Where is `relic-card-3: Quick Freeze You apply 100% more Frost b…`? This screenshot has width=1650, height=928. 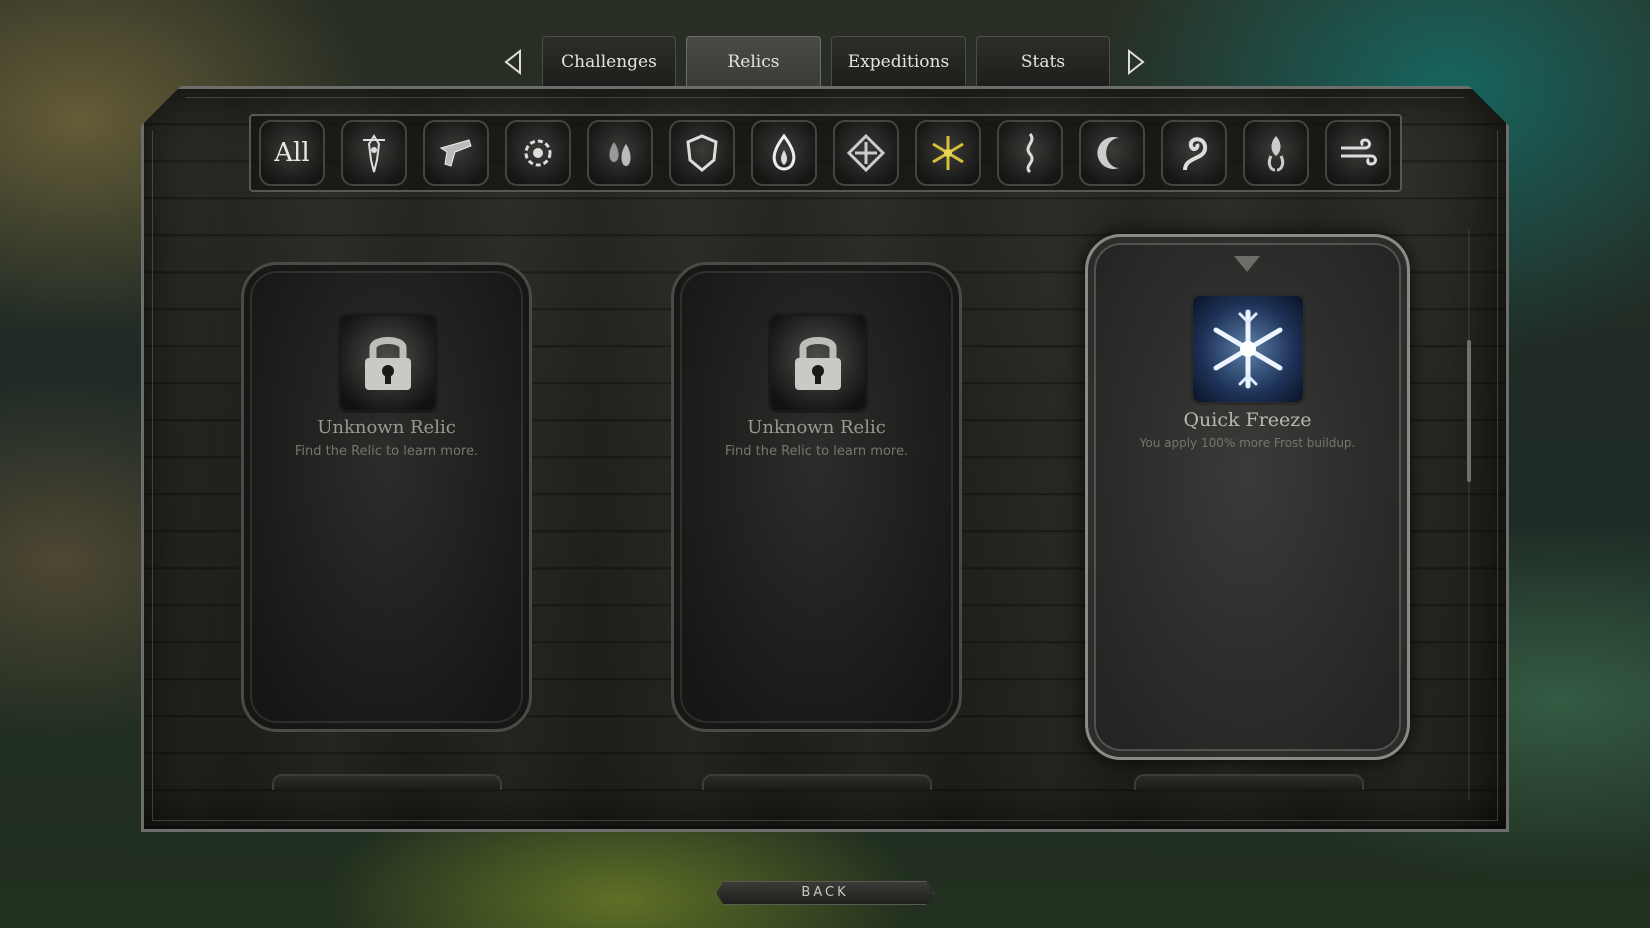
relic-card-3: Quick Freeze You apply 100% more Frost b… is located at coordinates (1247, 497).